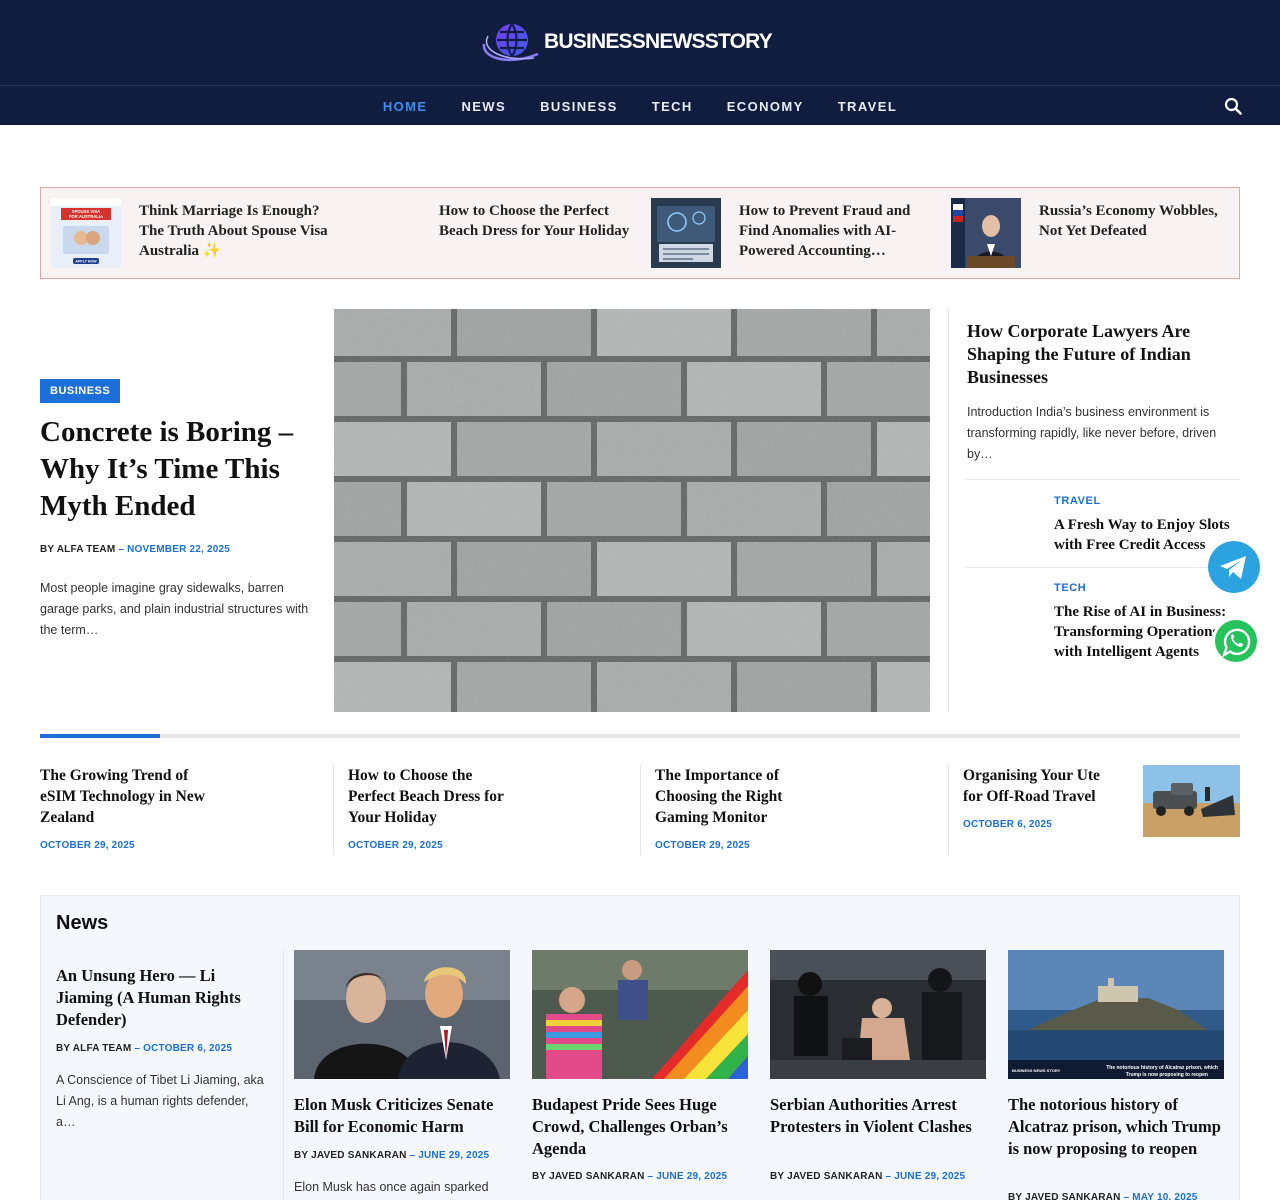 This screenshot has height=1200, width=1280. I want to click on nav-item-travel: TRAVEL, so click(867, 106).